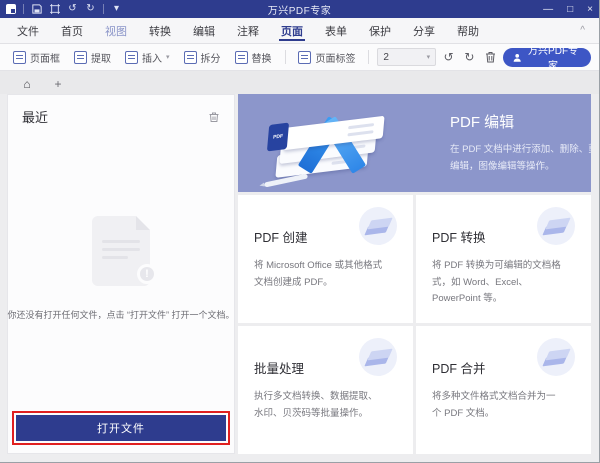 This screenshot has width=600, height=463. What do you see at coordinates (92, 57) in the screenshot?
I see `extract-button: 提取` at bounding box center [92, 57].